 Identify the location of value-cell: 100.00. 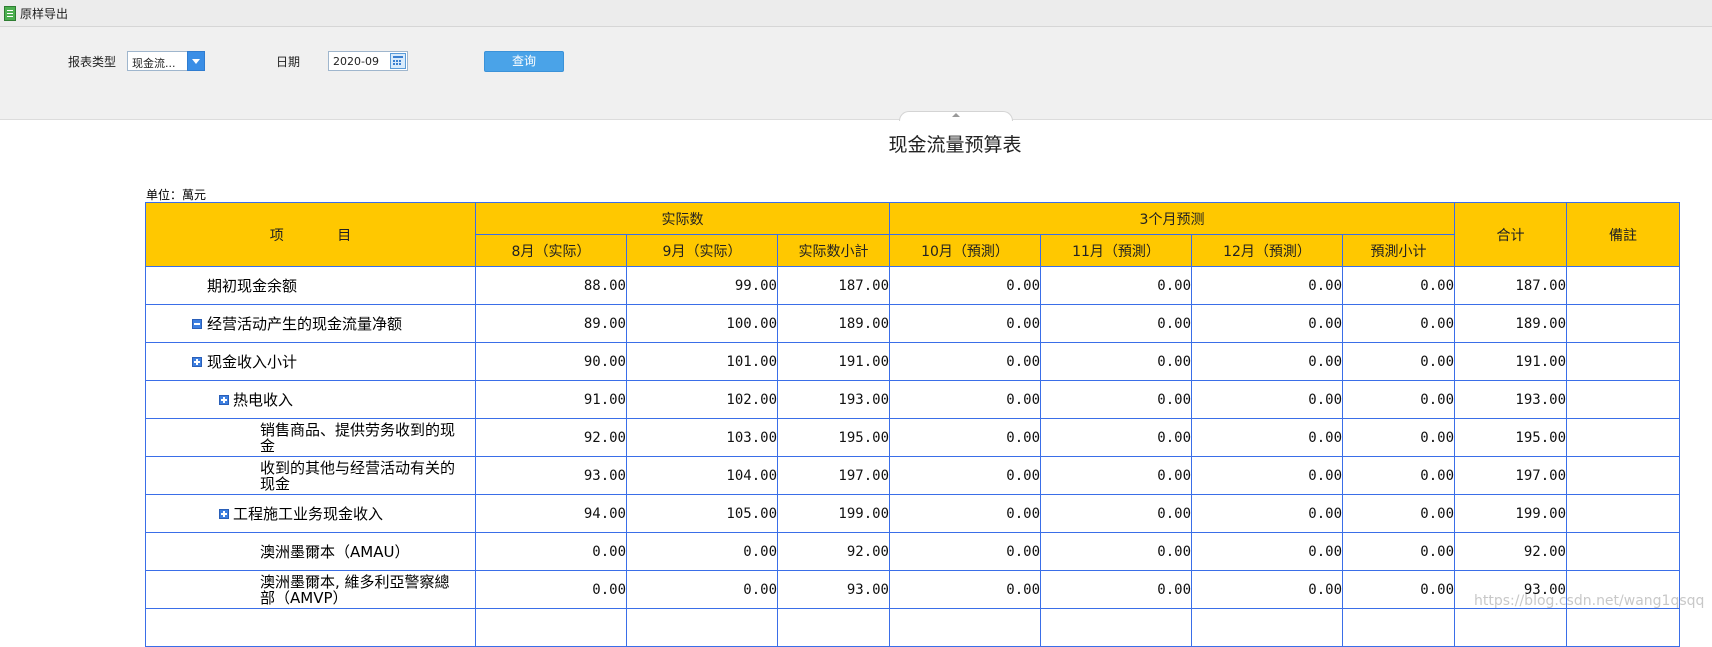
(702, 323).